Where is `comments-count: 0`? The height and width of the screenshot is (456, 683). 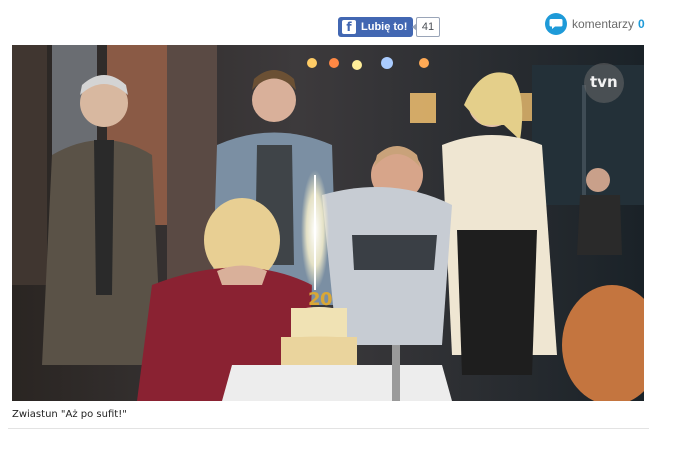 comments-count: 0 is located at coordinates (641, 24).